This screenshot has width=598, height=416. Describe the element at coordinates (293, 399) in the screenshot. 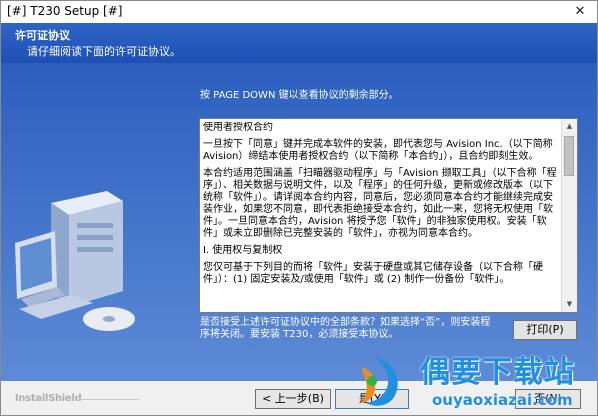

I see `back-button: < 上一步(B)` at that location.